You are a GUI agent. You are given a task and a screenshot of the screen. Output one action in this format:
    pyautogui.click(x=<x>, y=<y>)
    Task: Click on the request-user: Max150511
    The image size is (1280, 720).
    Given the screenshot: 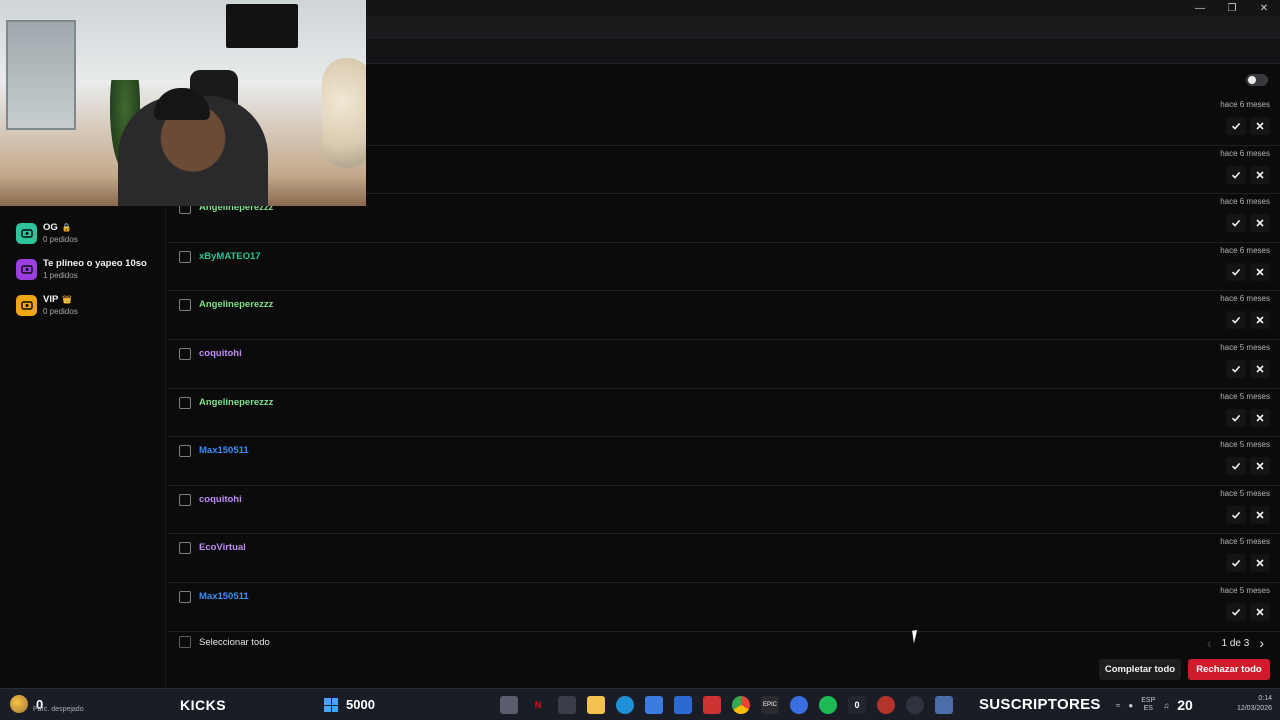 What is the action you would take?
    pyautogui.click(x=224, y=451)
    